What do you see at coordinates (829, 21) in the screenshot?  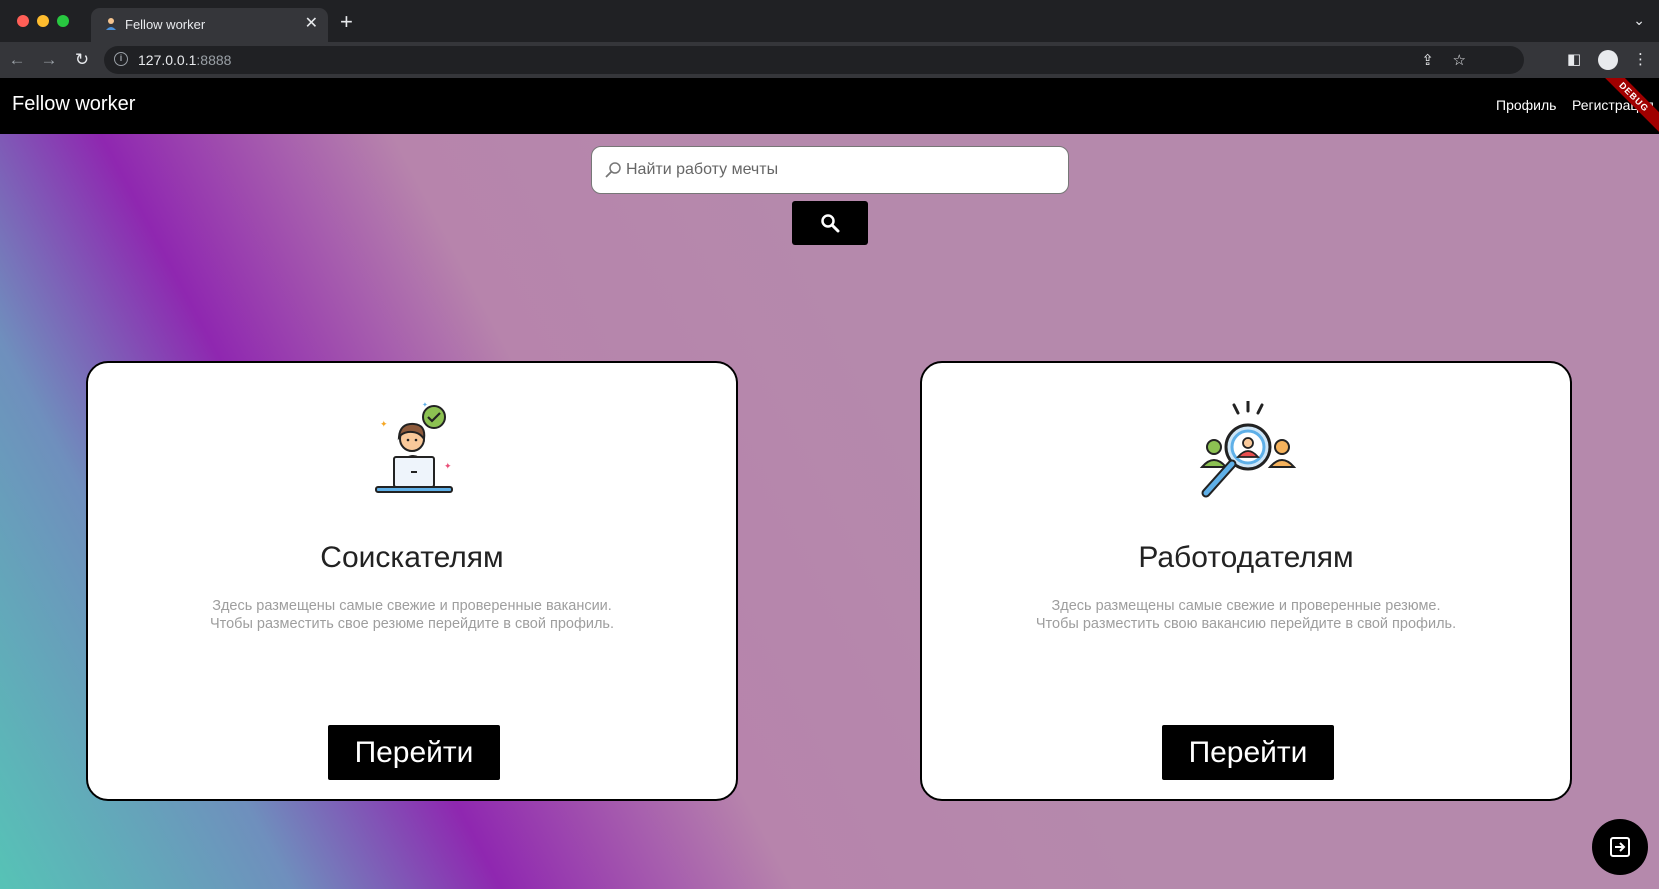 I see `browser-tab-strip: Fellow worker ✕ + ⌄` at bounding box center [829, 21].